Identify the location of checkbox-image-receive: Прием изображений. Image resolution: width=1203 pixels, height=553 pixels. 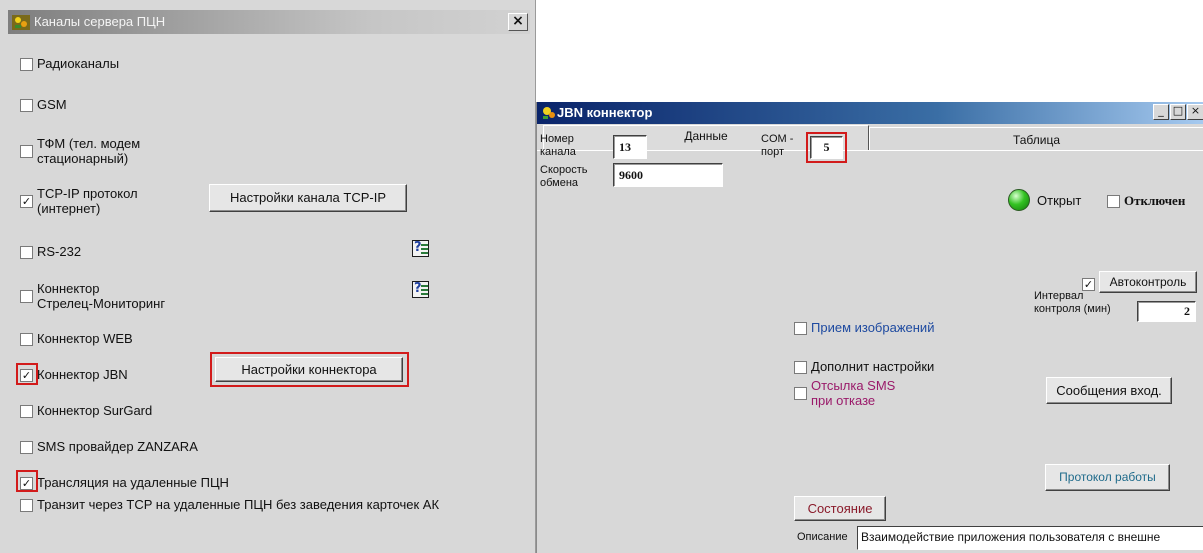
(864, 327).